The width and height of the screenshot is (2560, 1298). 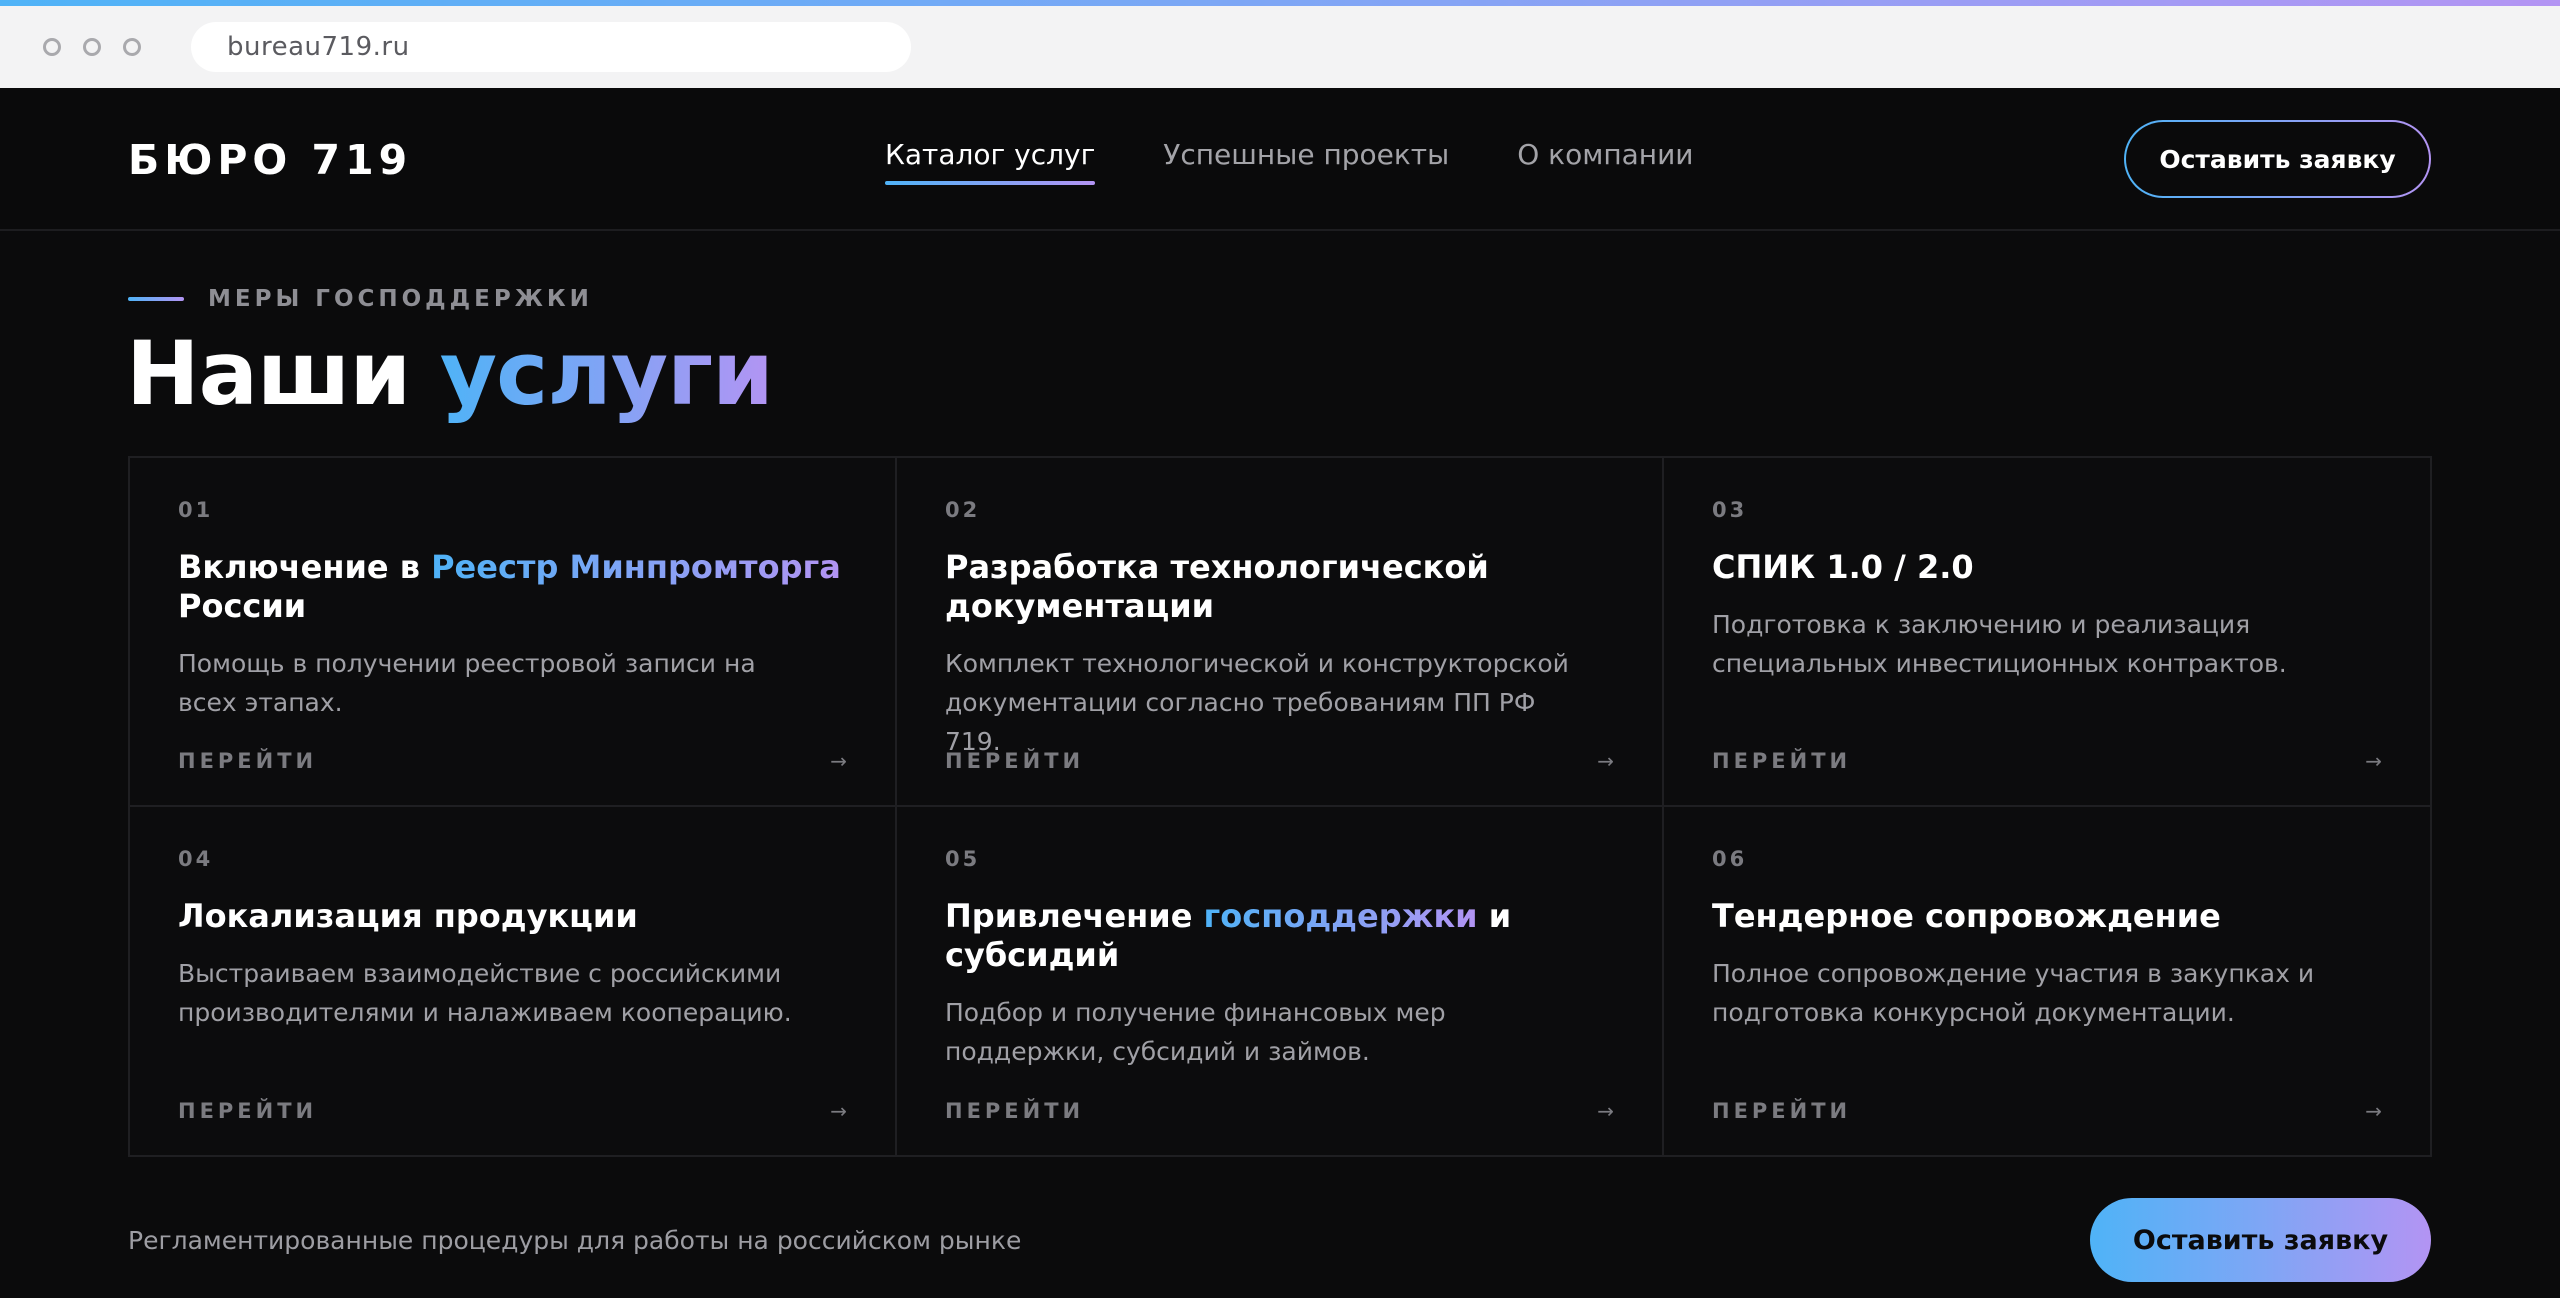 What do you see at coordinates (1605, 161) in the screenshot?
I see `nav-item-about: О компании` at bounding box center [1605, 161].